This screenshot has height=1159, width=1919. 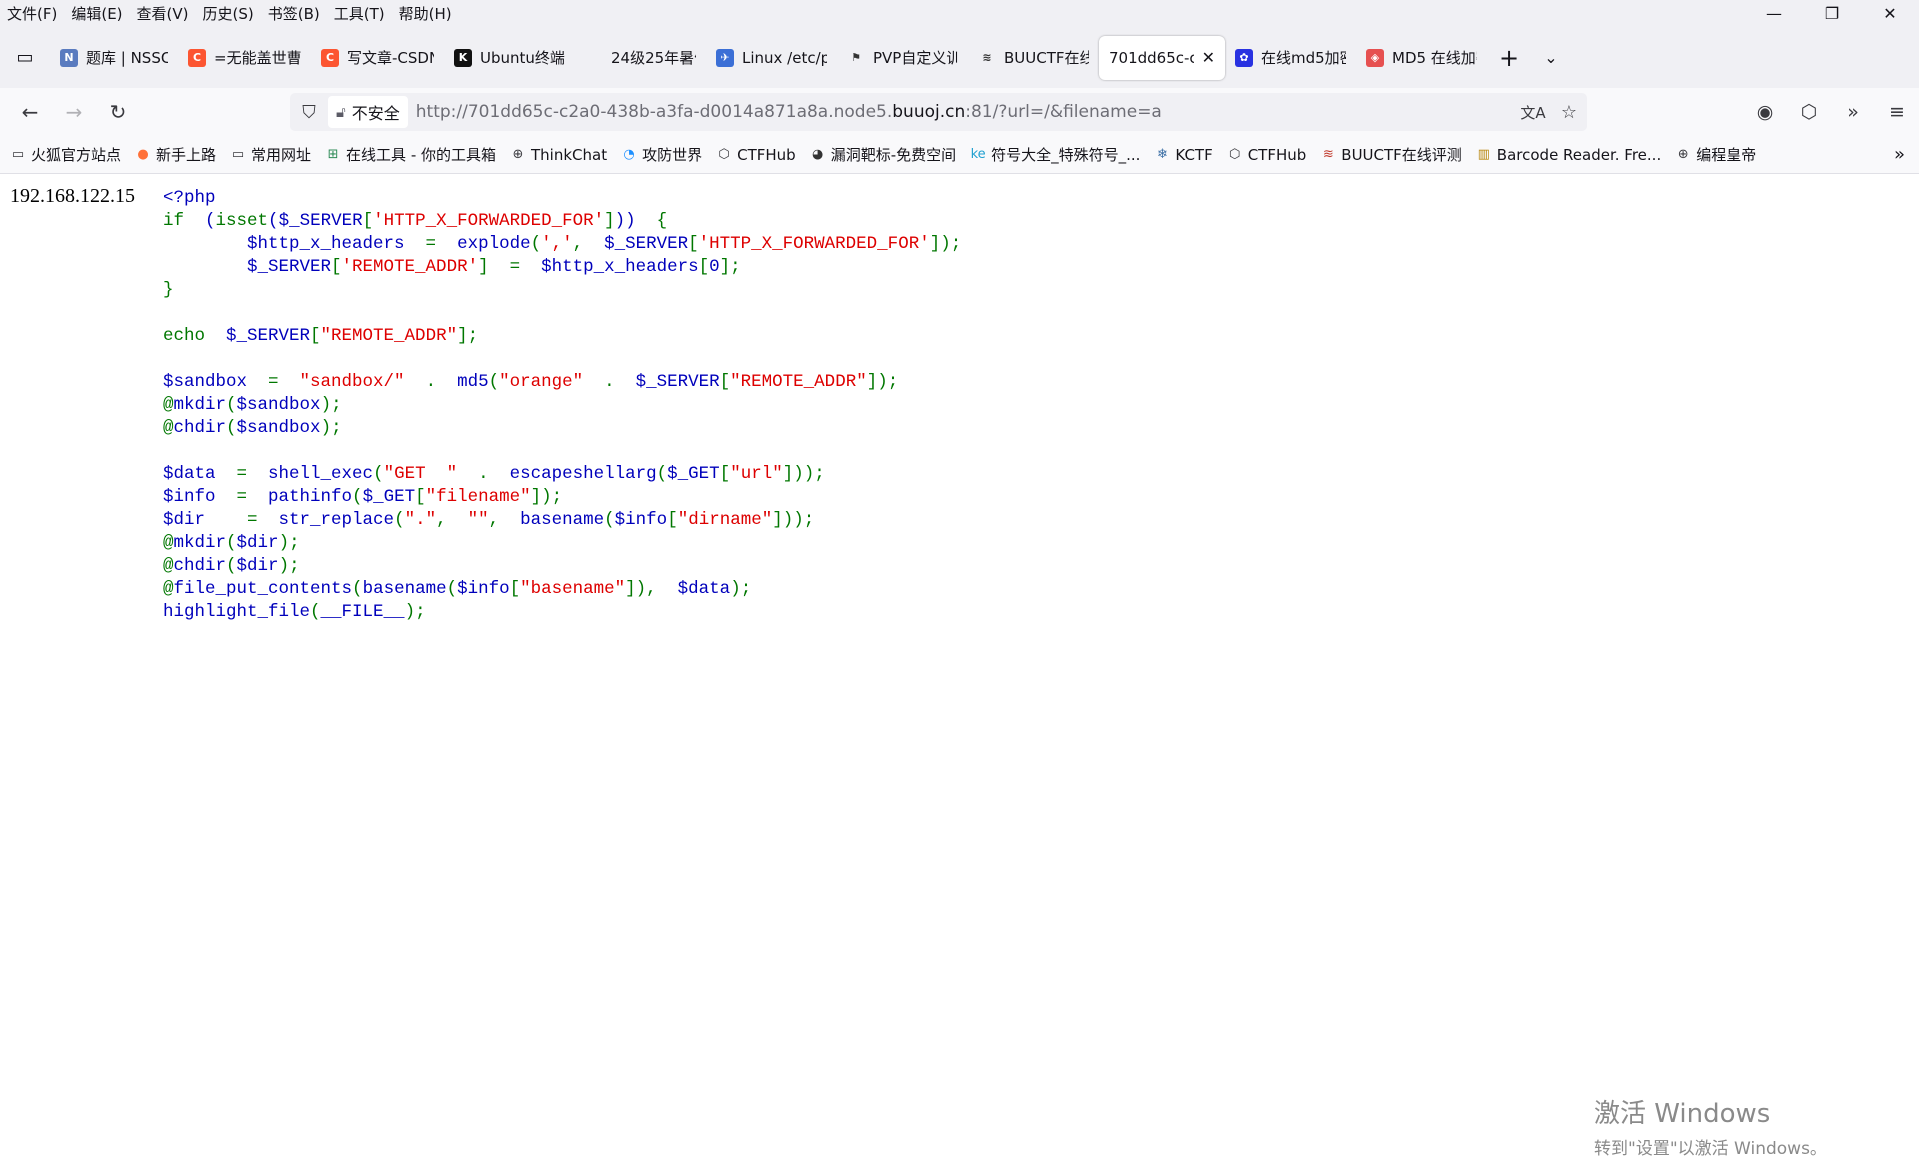 What do you see at coordinates (25, 58) in the screenshot?
I see `tab-list-icon: ▭` at bounding box center [25, 58].